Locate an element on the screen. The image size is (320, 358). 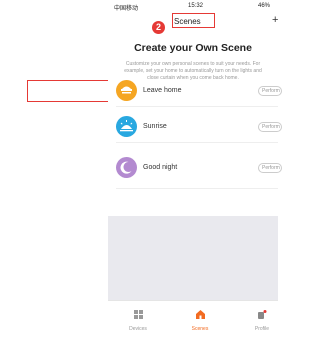
tab-scenes: Scenes is located at coordinates (200, 318).